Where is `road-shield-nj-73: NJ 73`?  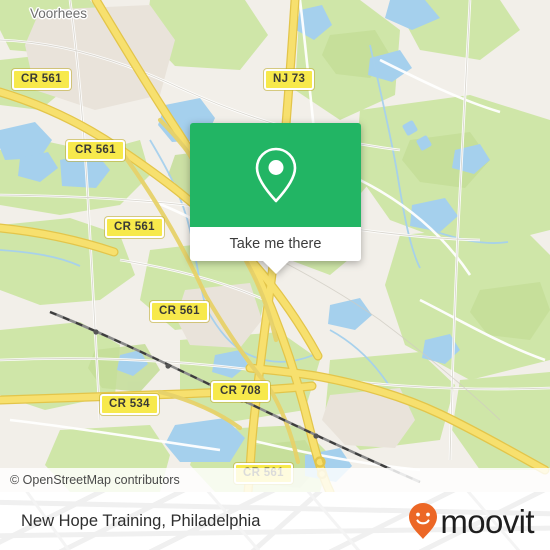 road-shield-nj-73: NJ 73 is located at coordinates (289, 79).